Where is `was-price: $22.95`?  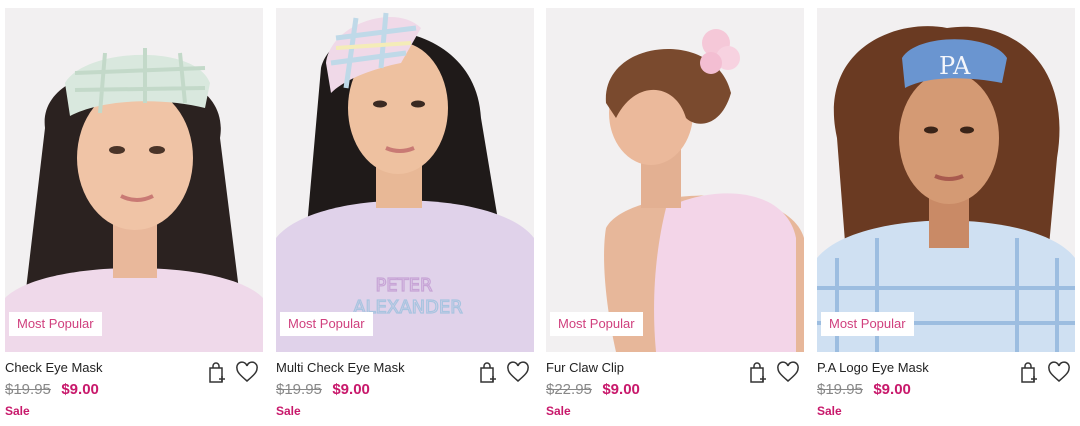
was-price: $22.95 is located at coordinates (569, 389).